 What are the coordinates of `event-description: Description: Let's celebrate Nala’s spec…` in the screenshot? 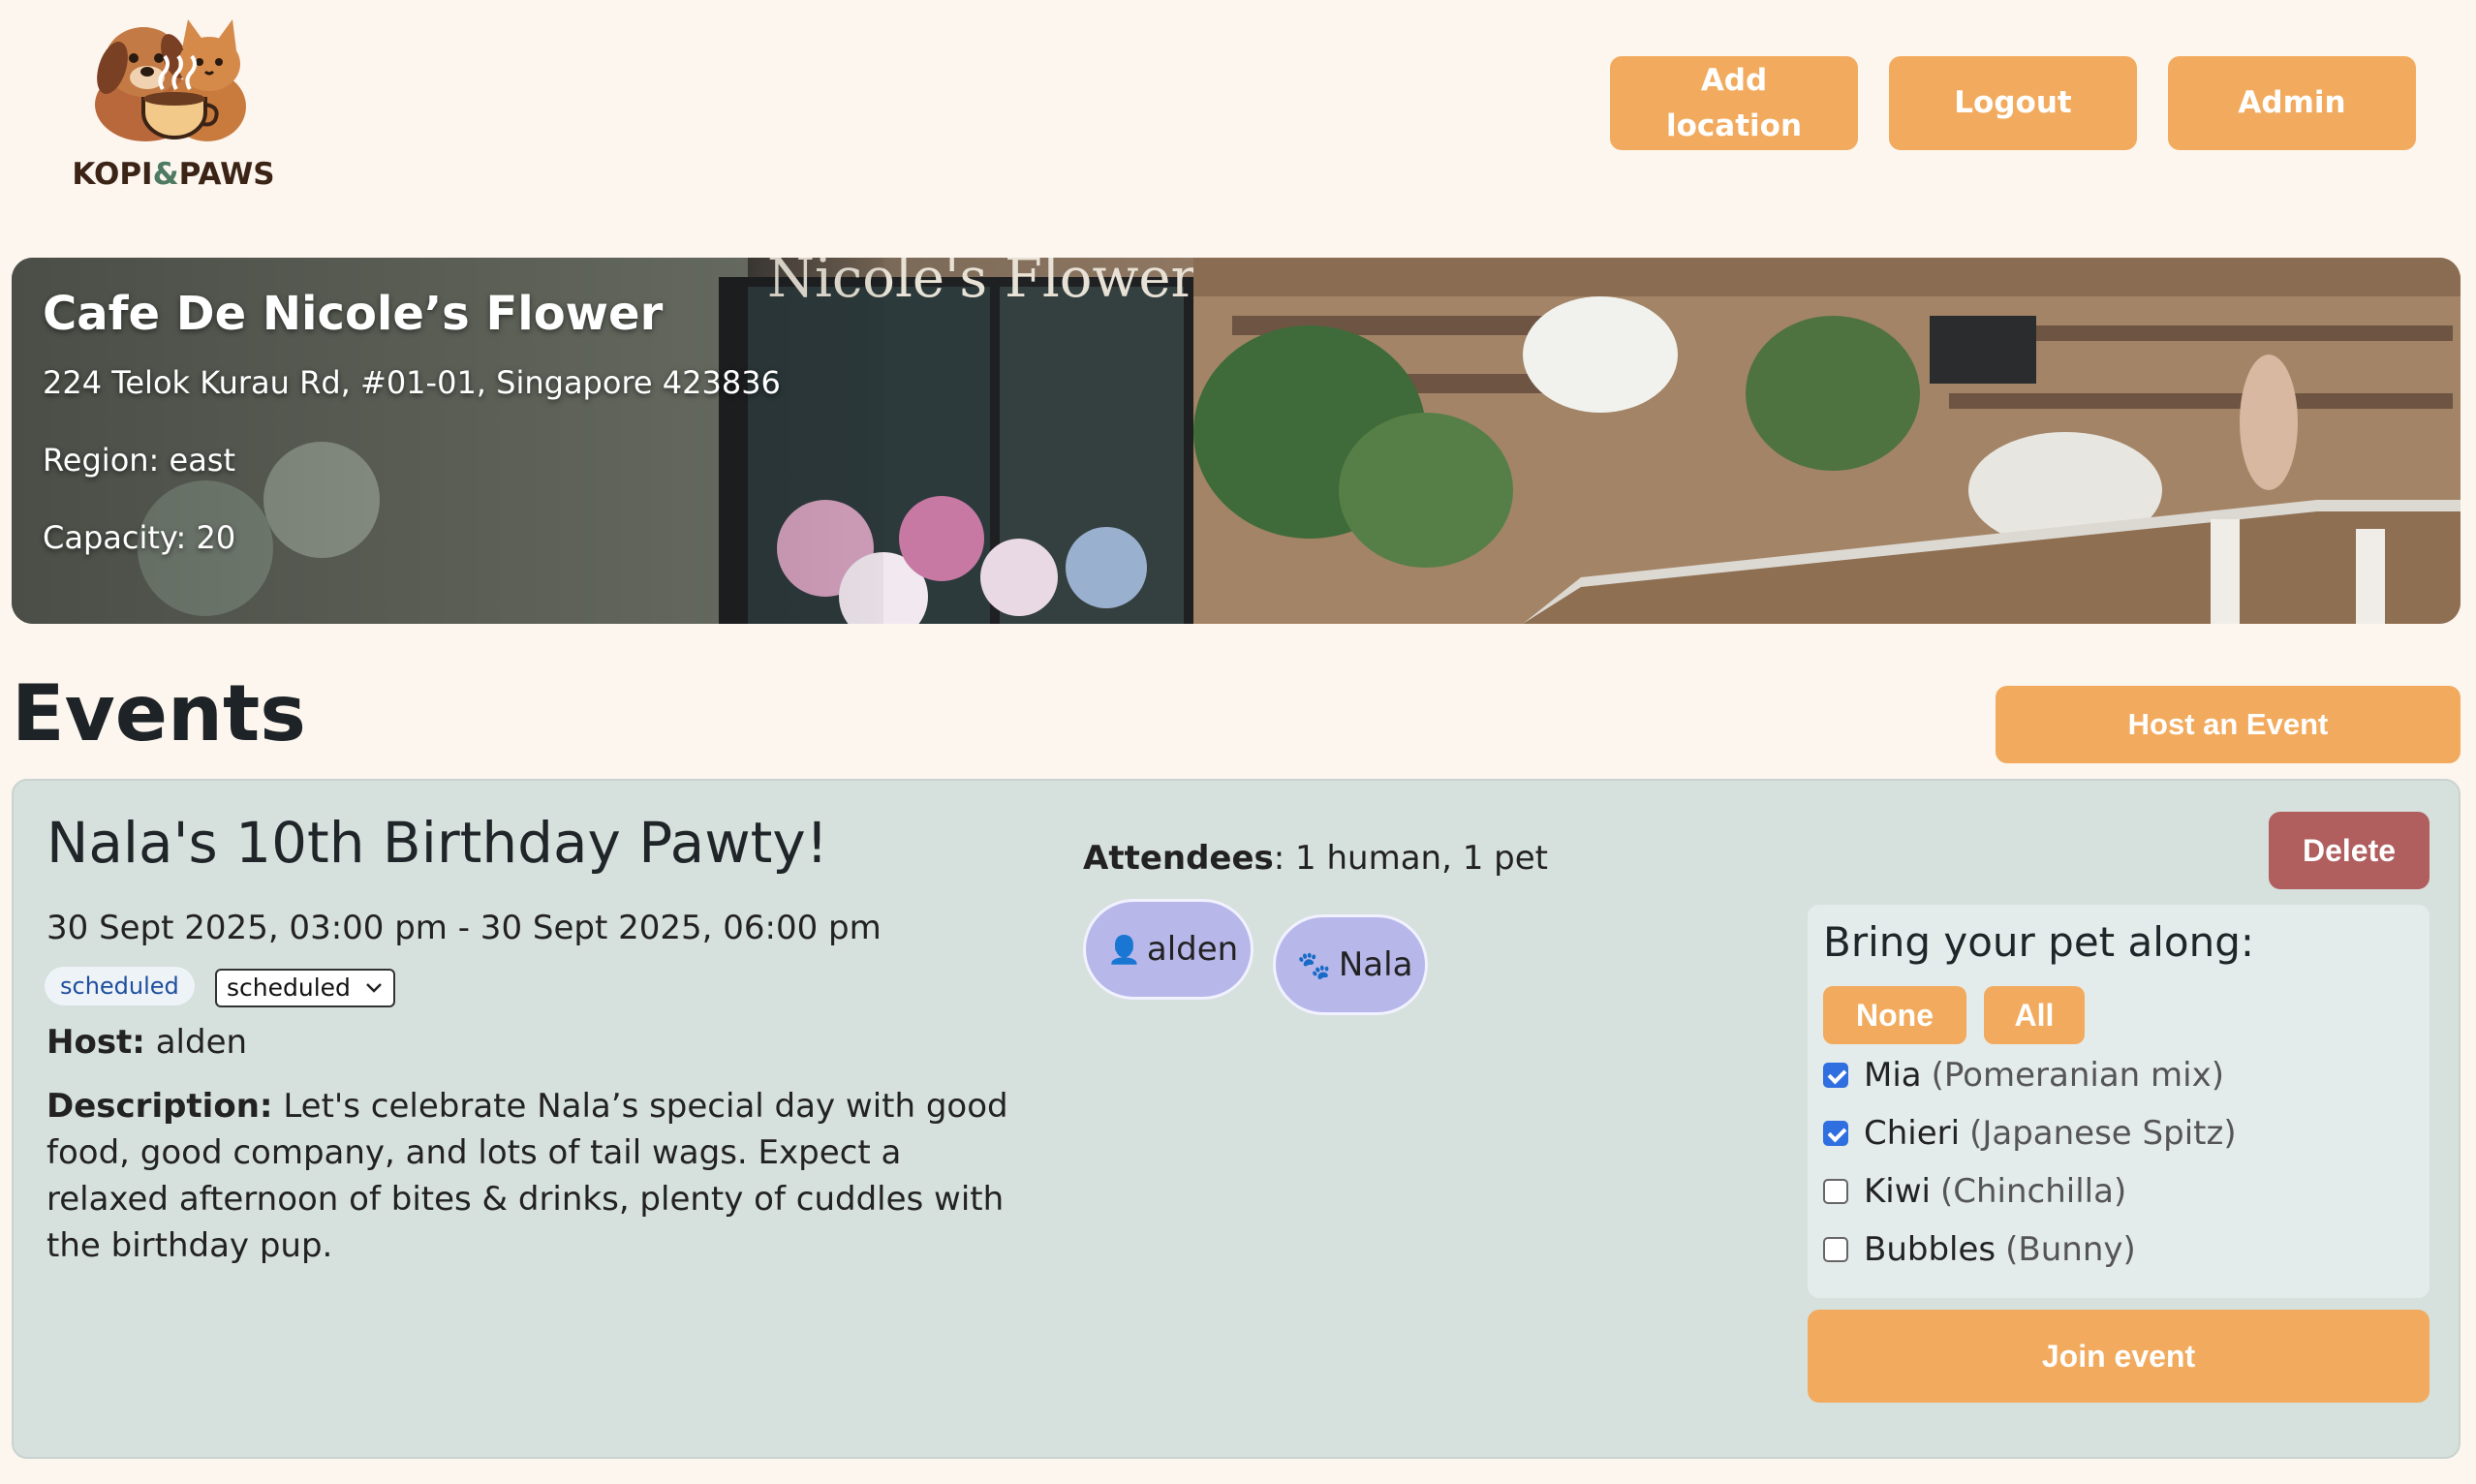 It's located at (530, 1176).